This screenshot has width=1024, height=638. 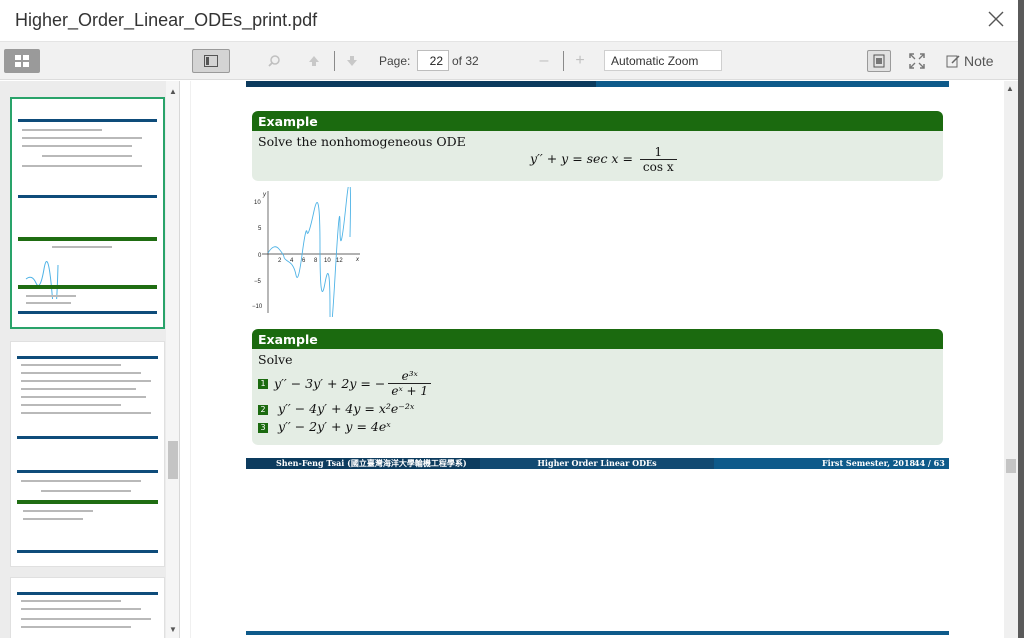 I want to click on x-tick-label: 2, so click(x=280, y=261).